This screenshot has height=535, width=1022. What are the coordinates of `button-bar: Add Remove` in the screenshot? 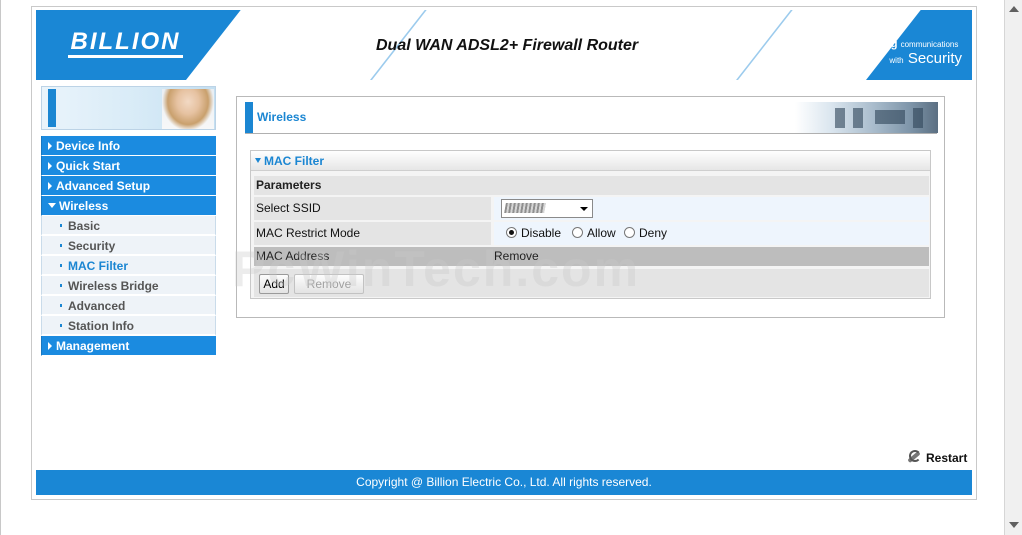 It's located at (591, 283).